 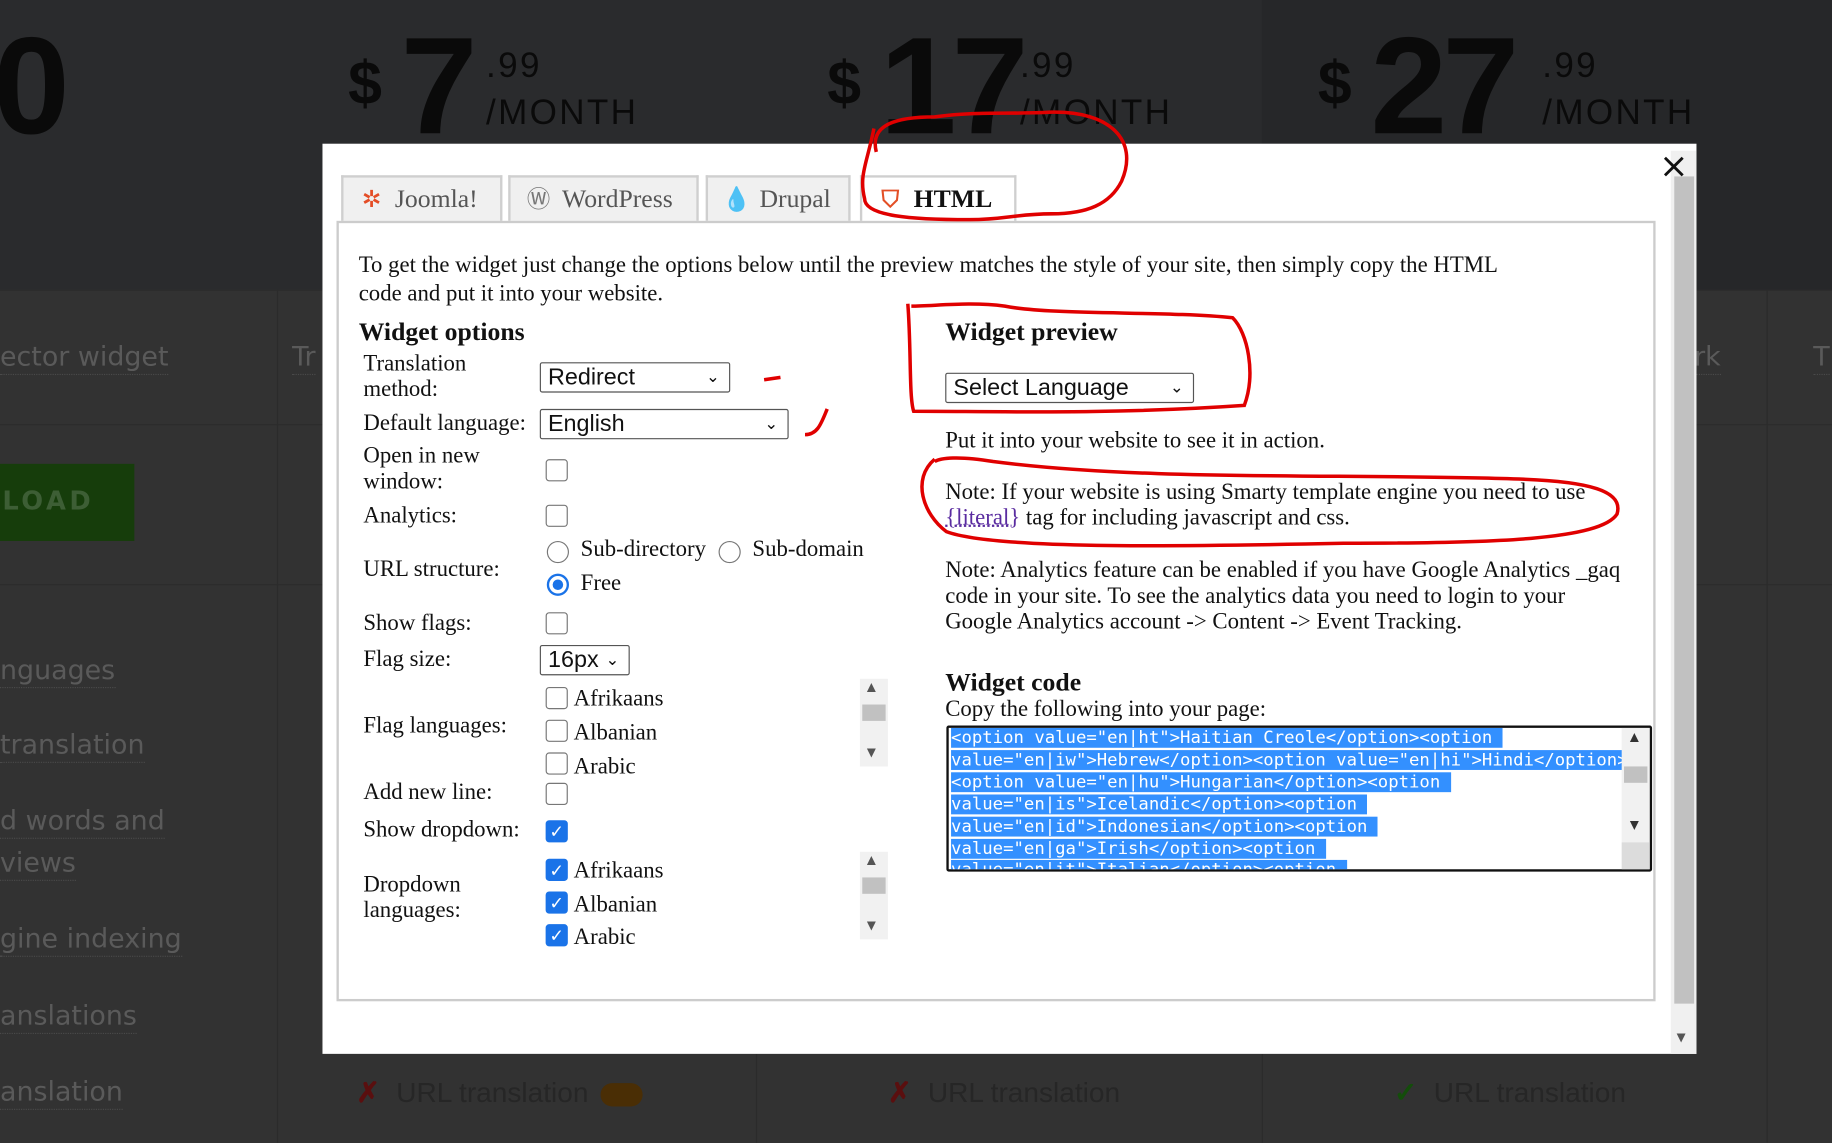 What do you see at coordinates (1270, 502) in the screenshot?
I see `annotation-circle-note` at bounding box center [1270, 502].